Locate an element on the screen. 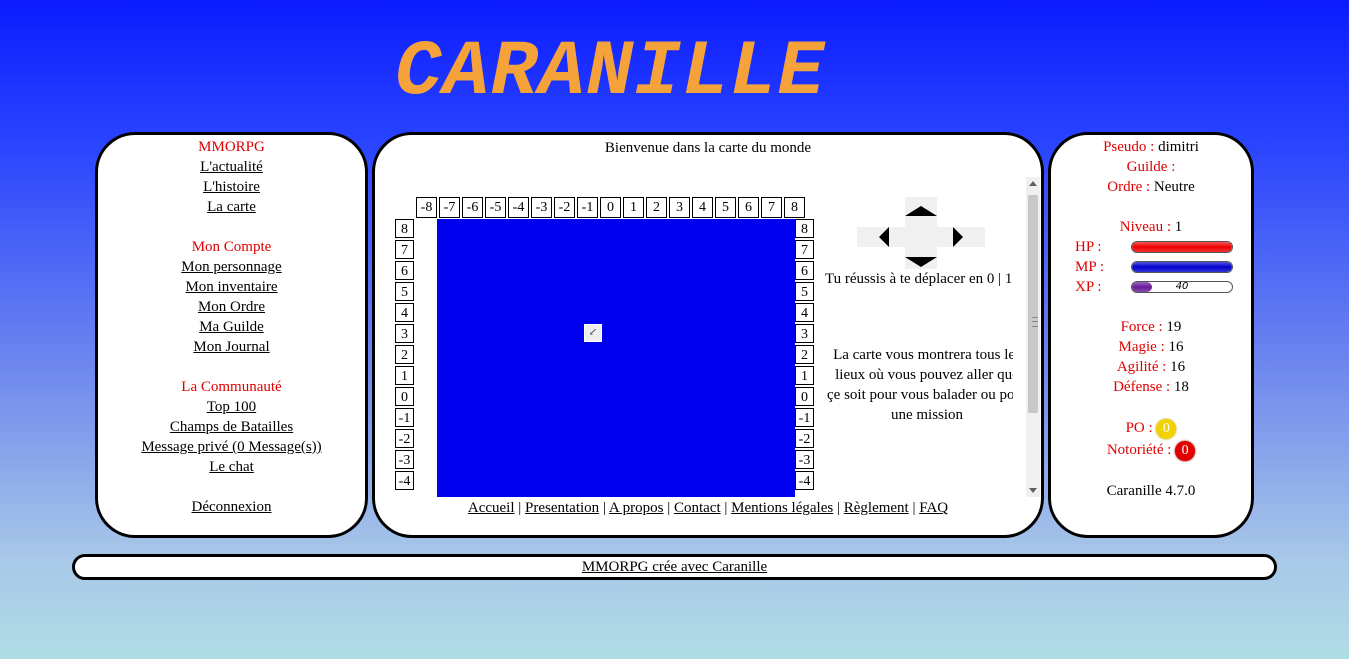  map-x-label: 0 is located at coordinates (610, 207).